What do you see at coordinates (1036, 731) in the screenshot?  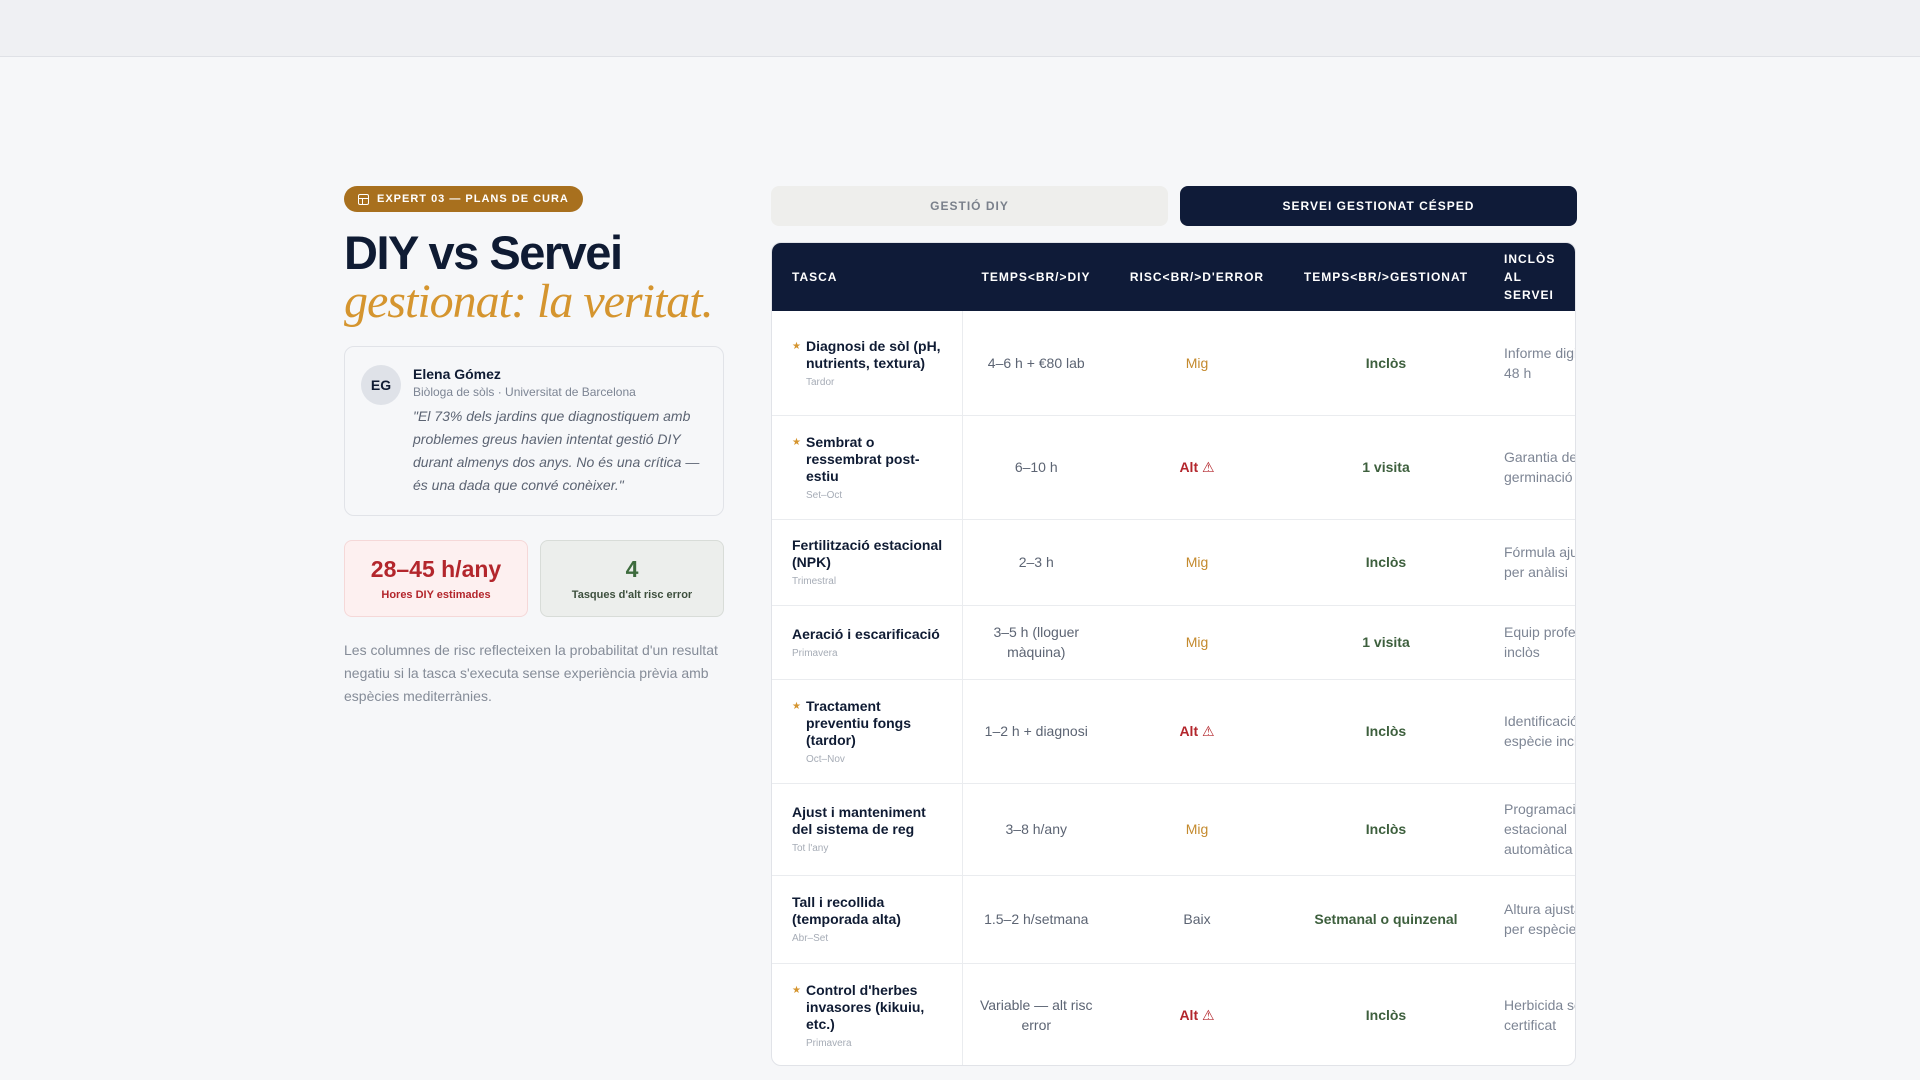 I see `diy-time-cell: 1–2 h + diagnosi` at bounding box center [1036, 731].